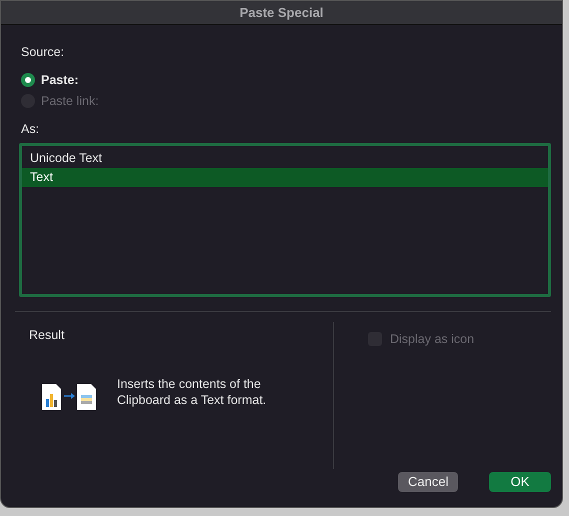  What do you see at coordinates (285, 177) in the screenshot?
I see `list-item: Text` at bounding box center [285, 177].